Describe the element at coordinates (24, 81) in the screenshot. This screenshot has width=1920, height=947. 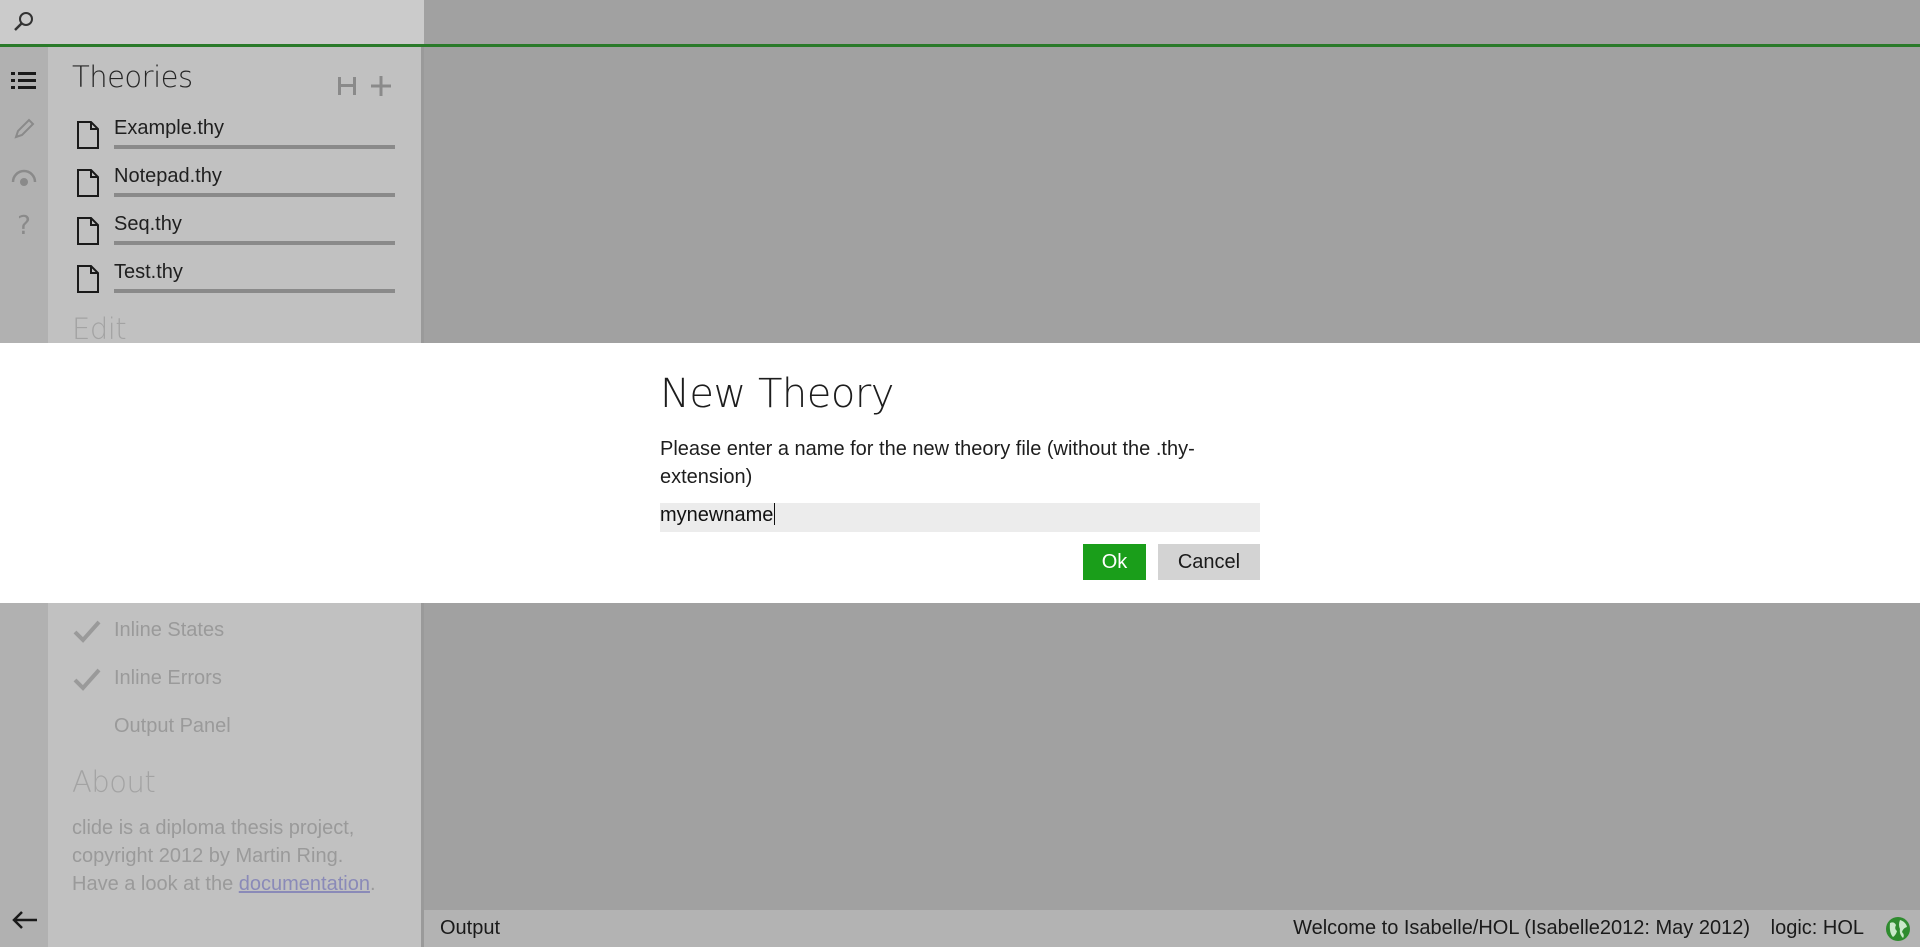
I see `list-icon` at that location.